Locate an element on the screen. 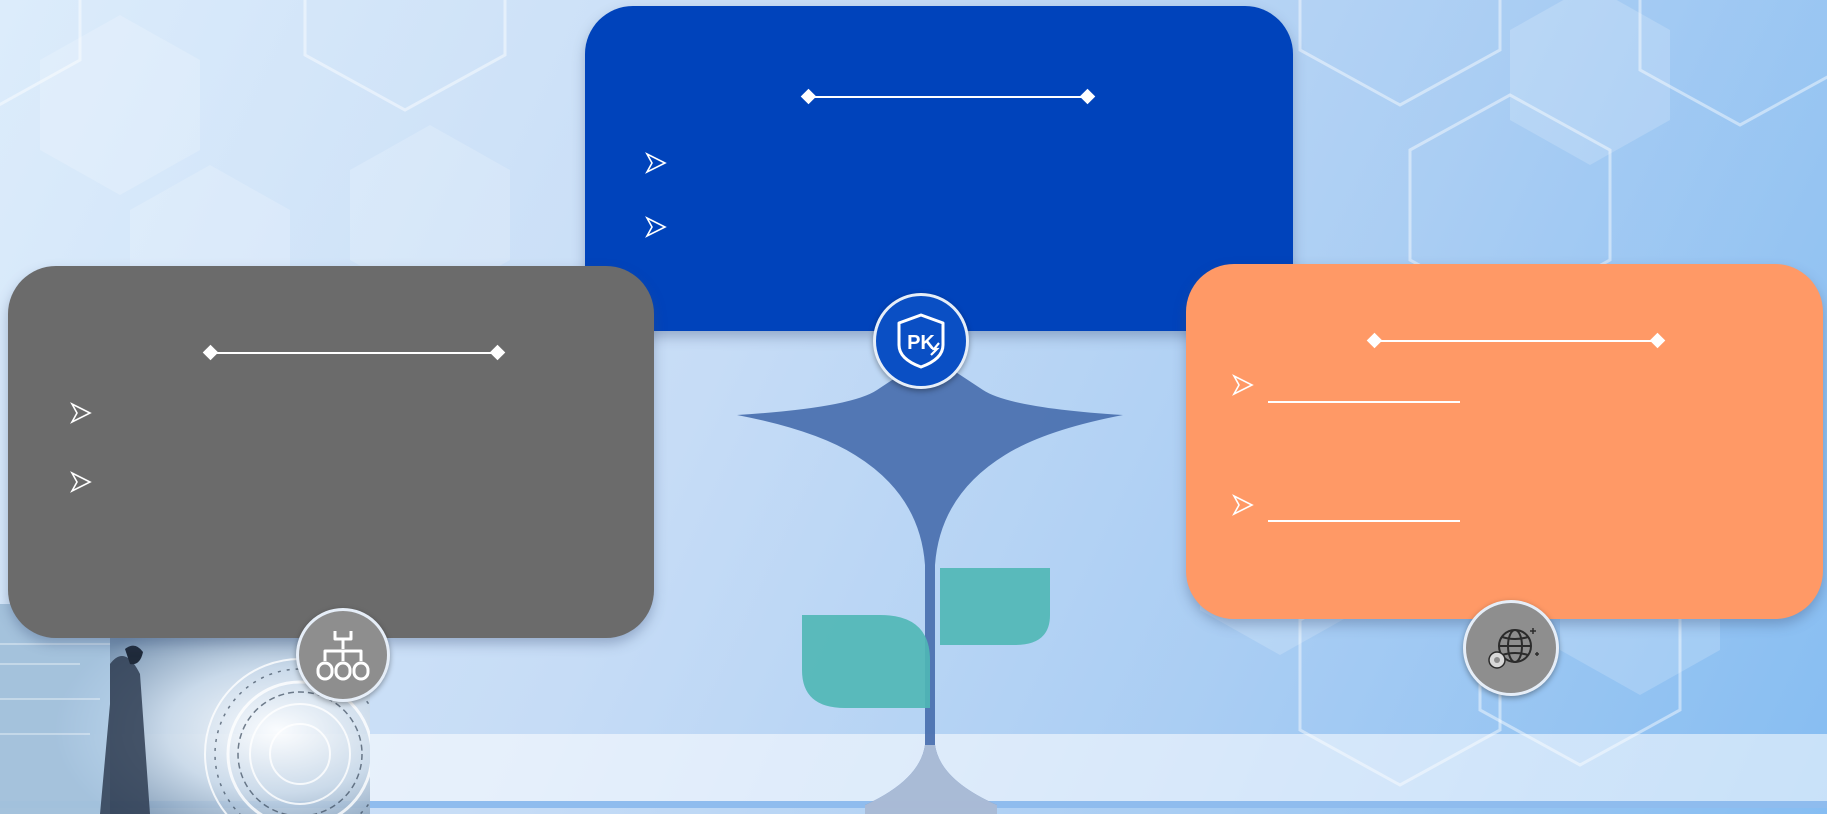 The height and width of the screenshot is (814, 1827). right-badge is located at coordinates (1511, 648).